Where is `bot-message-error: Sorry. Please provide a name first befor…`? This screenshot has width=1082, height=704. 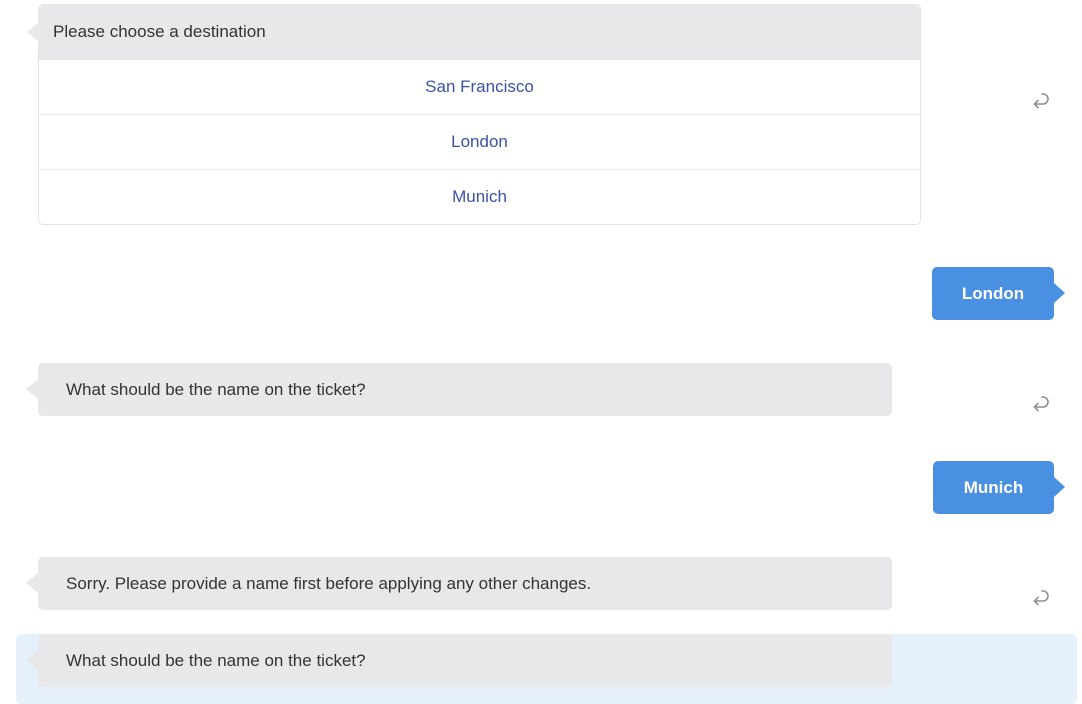 bot-message-error: Sorry. Please provide a name first befor… is located at coordinates (459, 583).